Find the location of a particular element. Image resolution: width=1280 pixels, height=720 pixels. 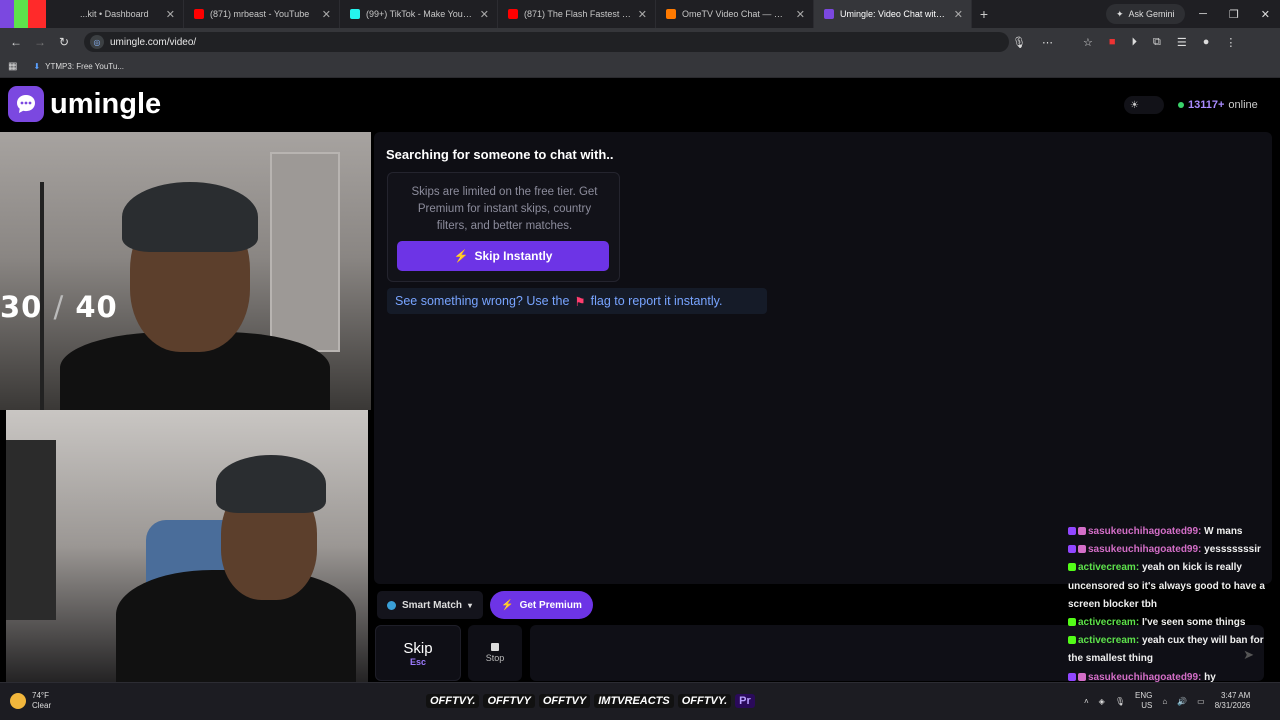

smart-match-label: Smart Match is located at coordinates (432, 605).